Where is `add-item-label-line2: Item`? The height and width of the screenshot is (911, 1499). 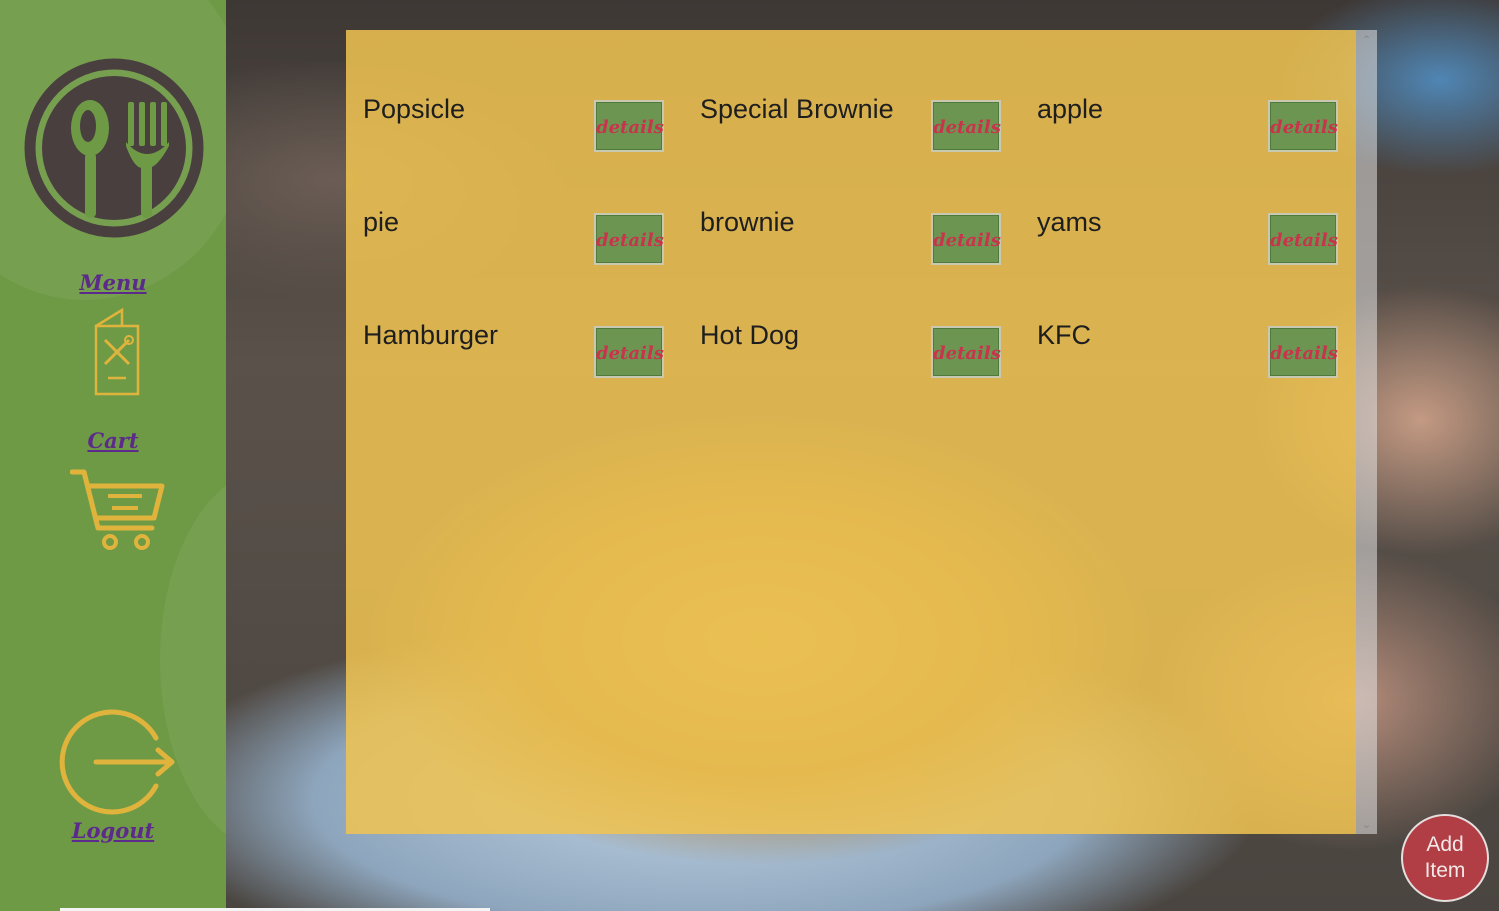
add-item-label-line2: Item is located at coordinates (1445, 870).